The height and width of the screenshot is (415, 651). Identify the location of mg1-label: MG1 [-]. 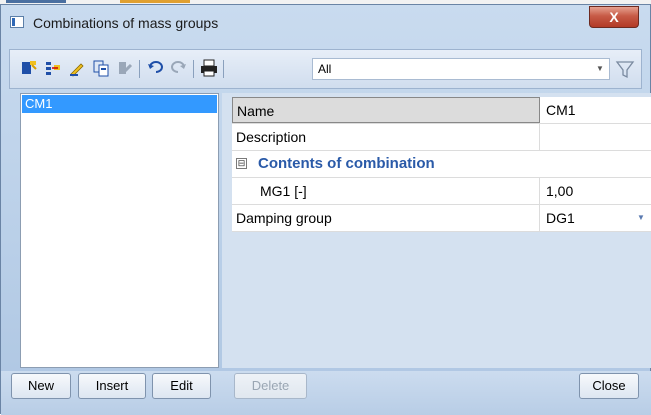
(386, 191).